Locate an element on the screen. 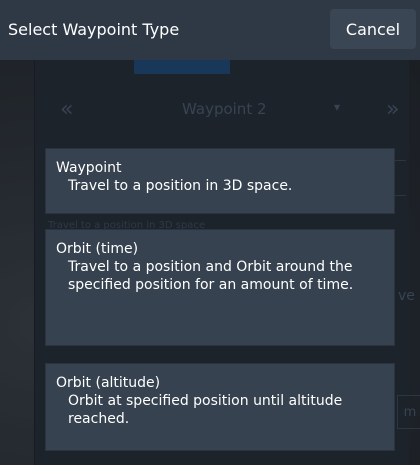 The image size is (420, 465). option-title: Orbit (altitude) is located at coordinates (108, 383).